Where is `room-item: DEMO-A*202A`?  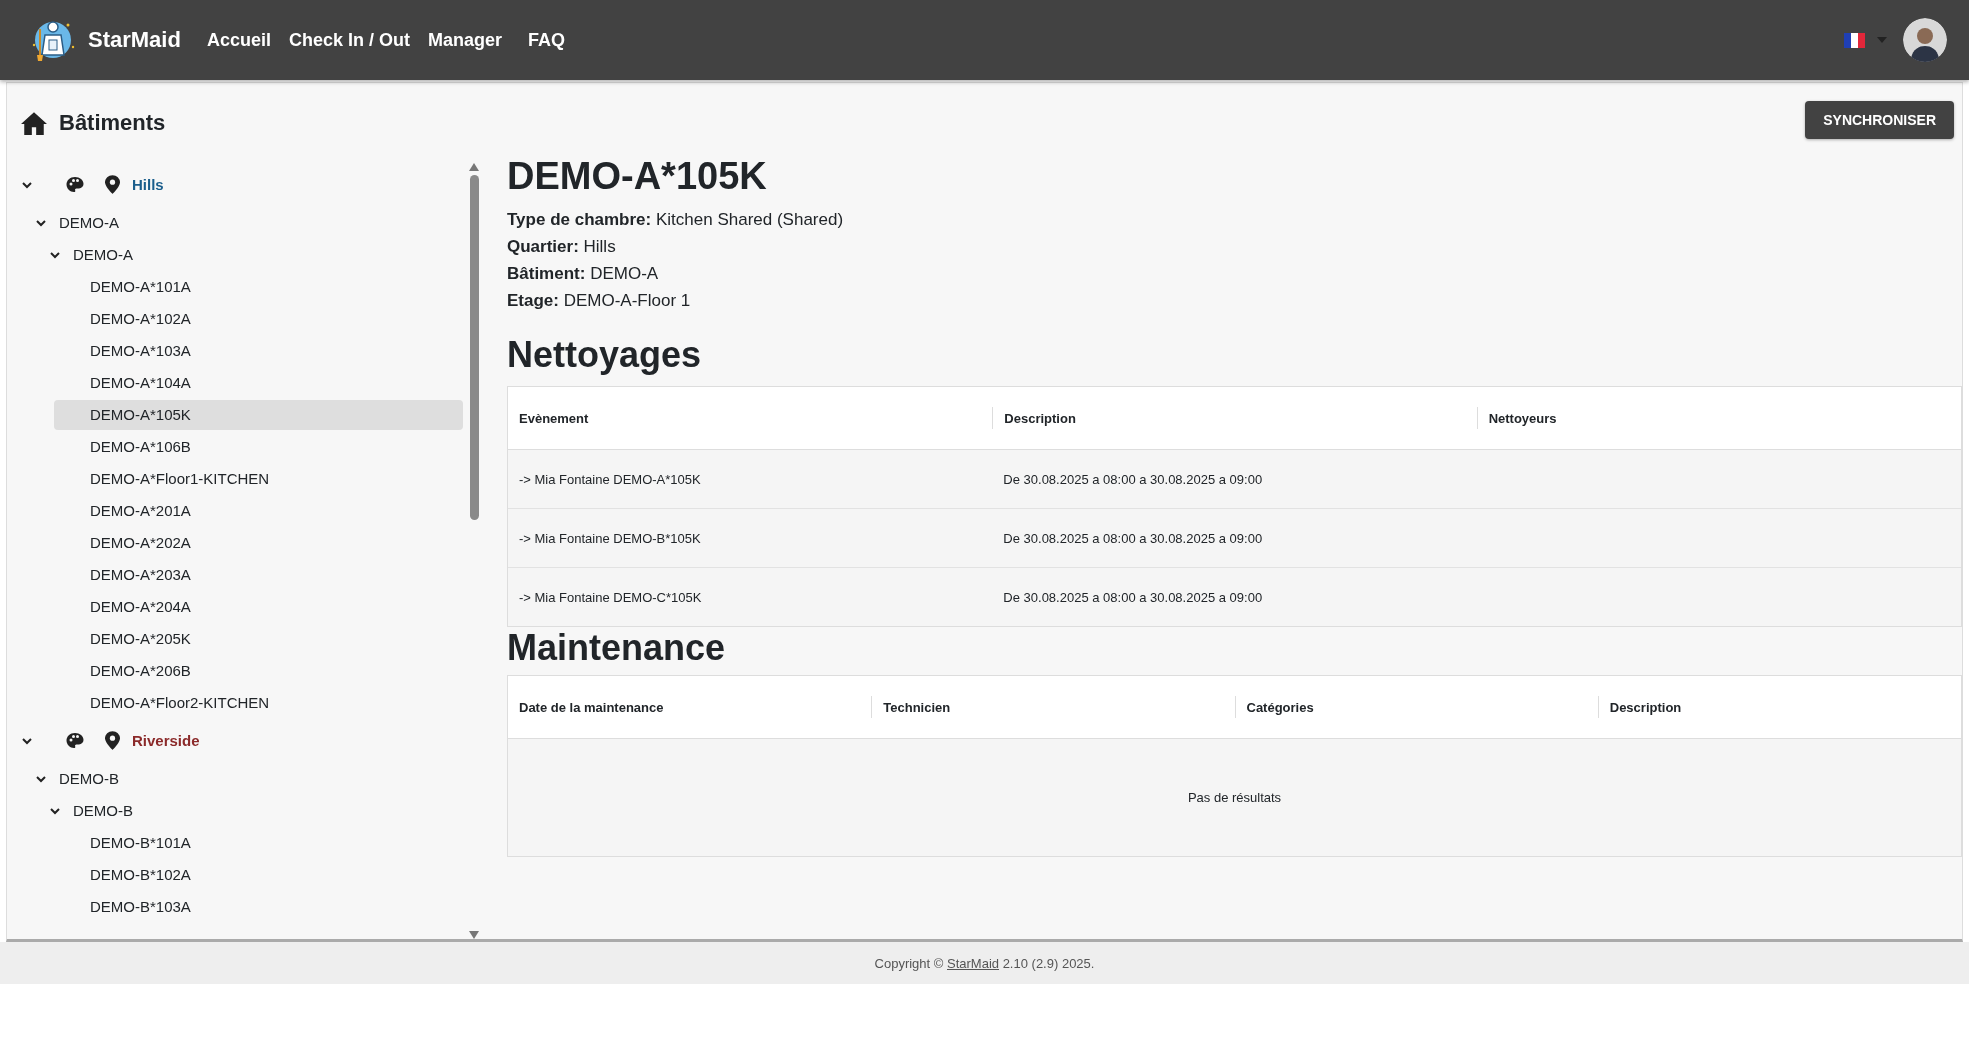
room-item: DEMO-A*202A is located at coordinates (258, 542).